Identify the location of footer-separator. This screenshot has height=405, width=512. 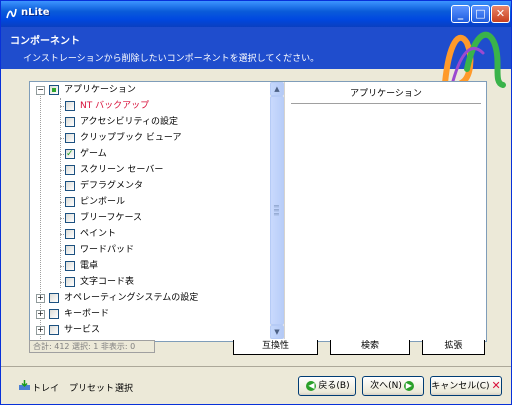
(256, 366).